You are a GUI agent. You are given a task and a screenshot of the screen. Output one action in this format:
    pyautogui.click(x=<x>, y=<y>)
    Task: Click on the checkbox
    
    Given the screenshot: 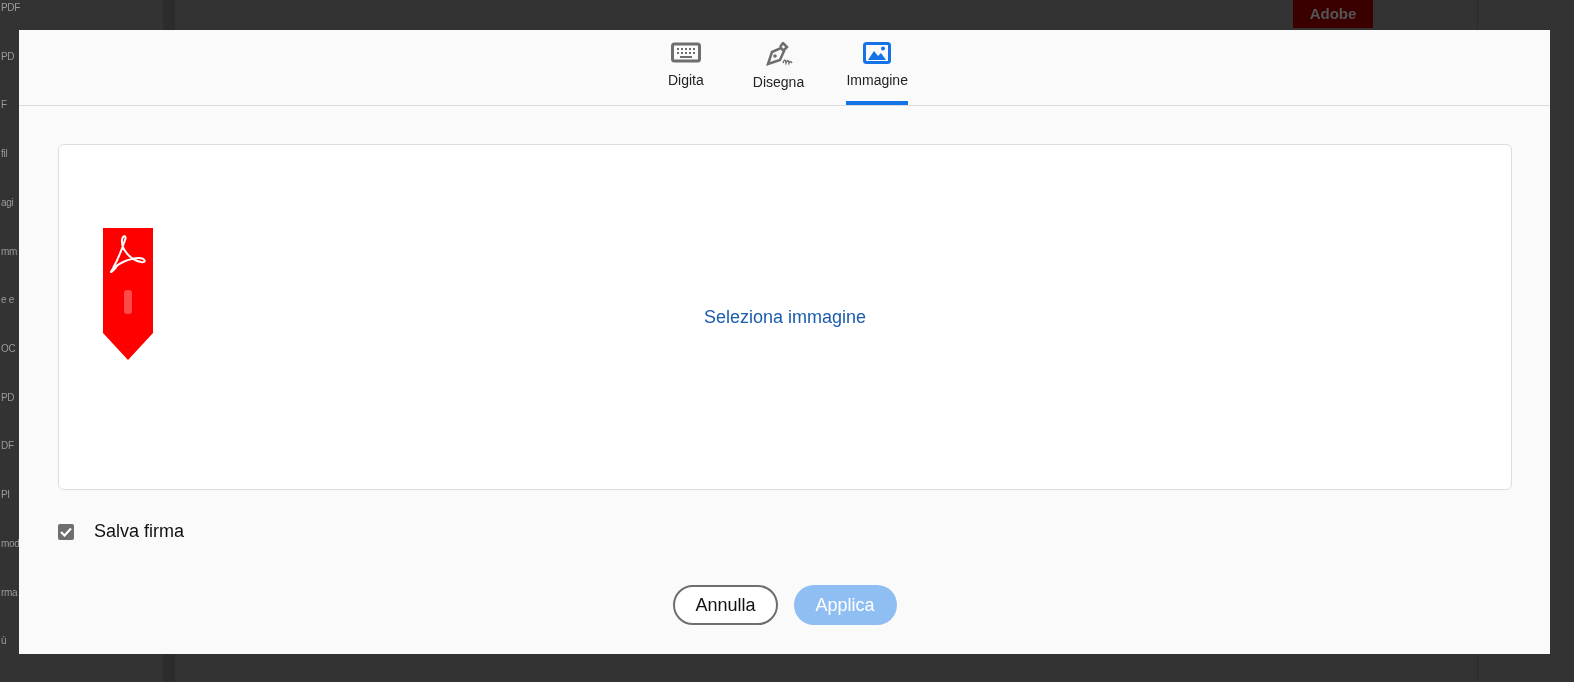 What is the action you would take?
    pyautogui.click(x=66, y=531)
    